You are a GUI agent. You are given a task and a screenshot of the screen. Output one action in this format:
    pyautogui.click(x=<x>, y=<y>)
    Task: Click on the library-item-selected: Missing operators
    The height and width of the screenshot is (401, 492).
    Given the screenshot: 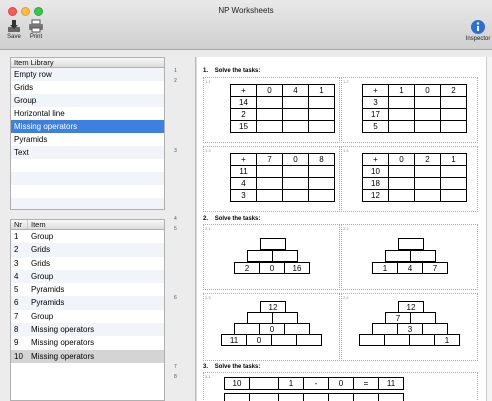 What is the action you would take?
    pyautogui.click(x=87, y=126)
    